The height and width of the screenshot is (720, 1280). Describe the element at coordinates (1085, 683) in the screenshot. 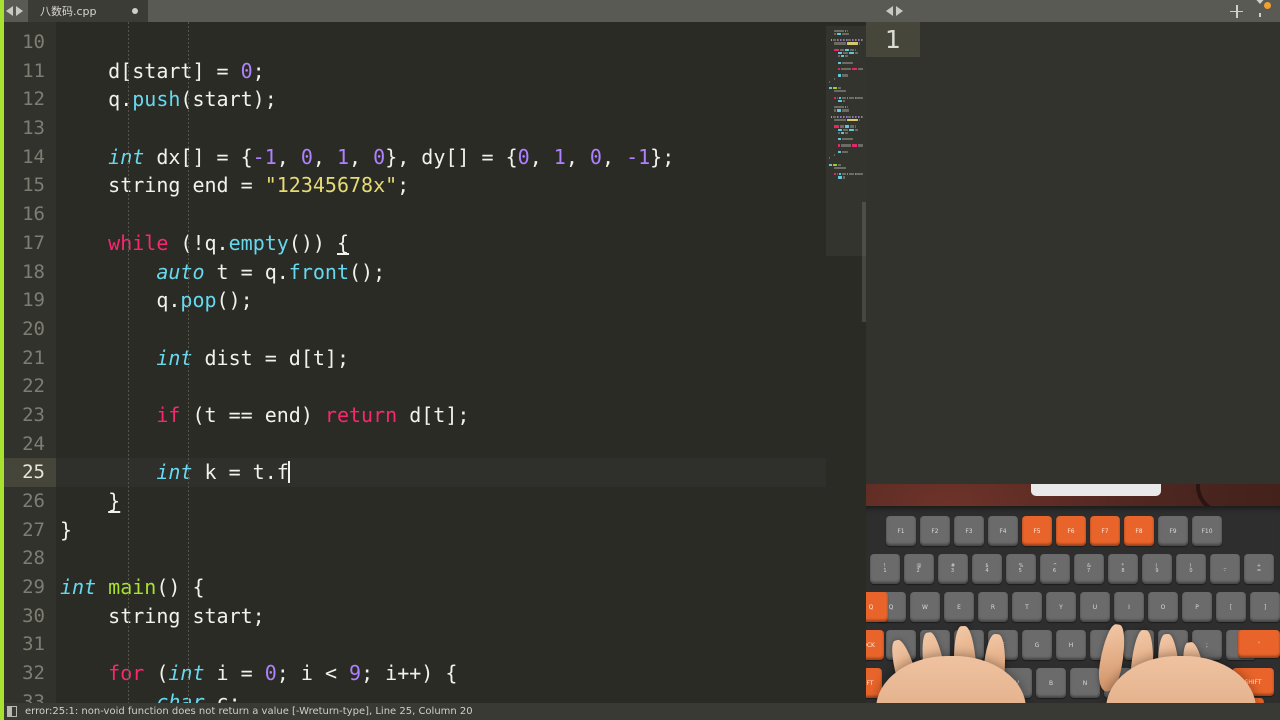

I see `keyboard-key: N` at that location.